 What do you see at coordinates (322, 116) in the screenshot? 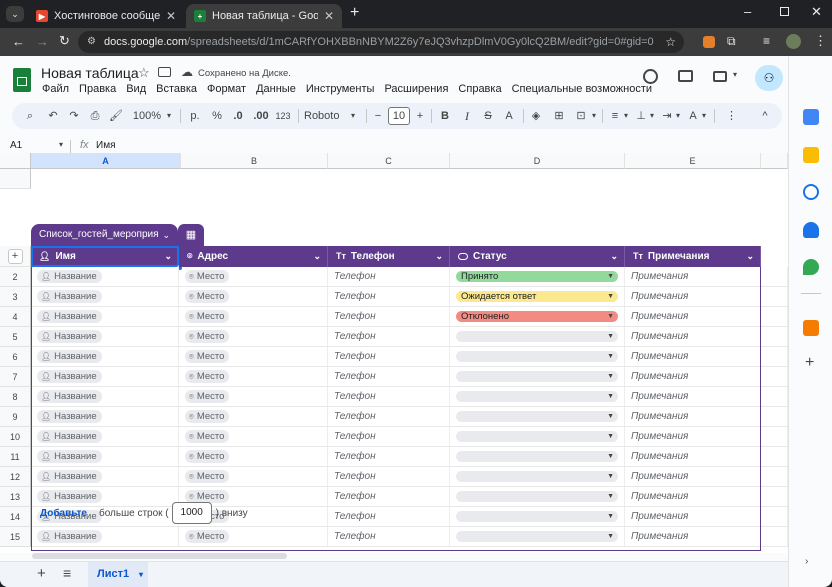
I see `font-select: Roboto` at bounding box center [322, 116].